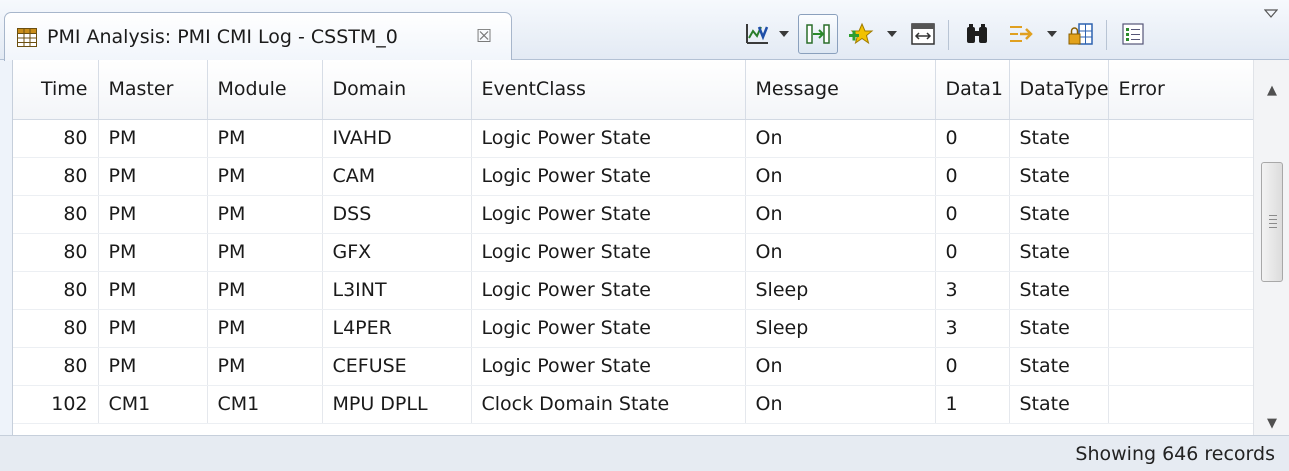  What do you see at coordinates (397, 290) in the screenshot?
I see `cell-domain: L3INT` at bounding box center [397, 290].